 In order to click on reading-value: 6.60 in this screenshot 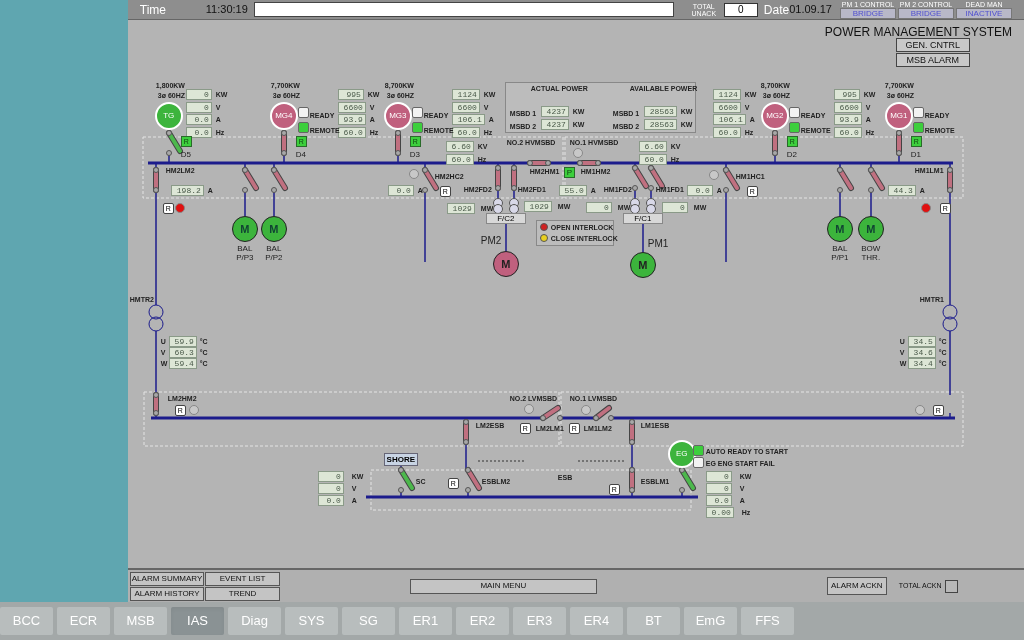, I will do `click(652, 146)`.